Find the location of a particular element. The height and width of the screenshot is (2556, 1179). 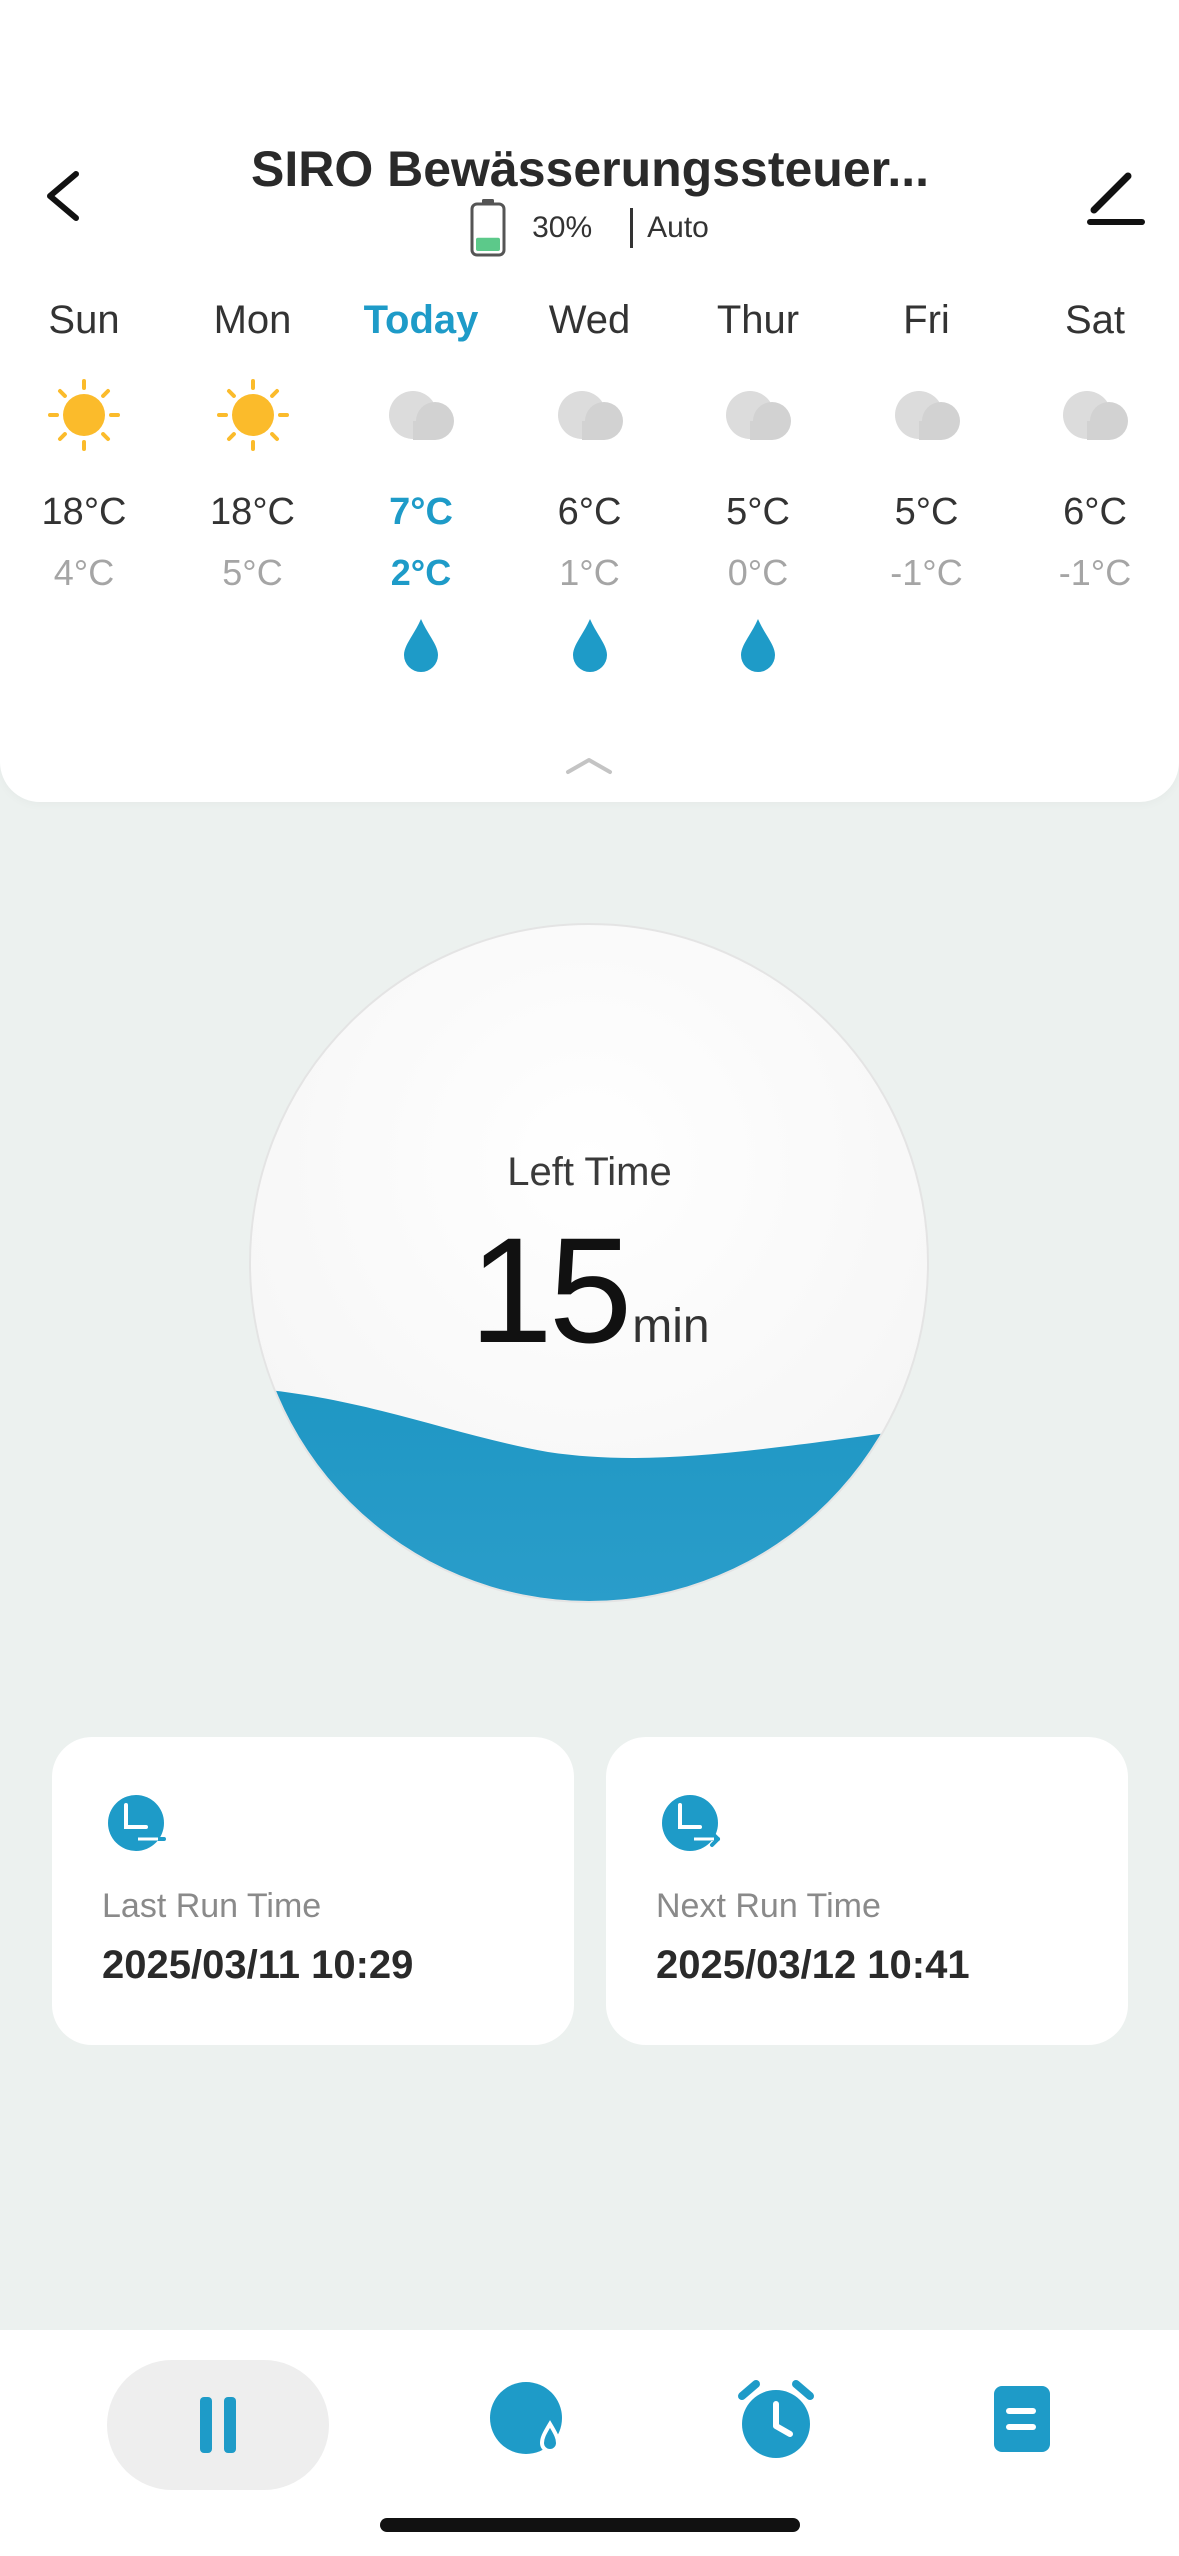

forecast-day-today: Today 7°C 2°C is located at coordinates (421, 485).